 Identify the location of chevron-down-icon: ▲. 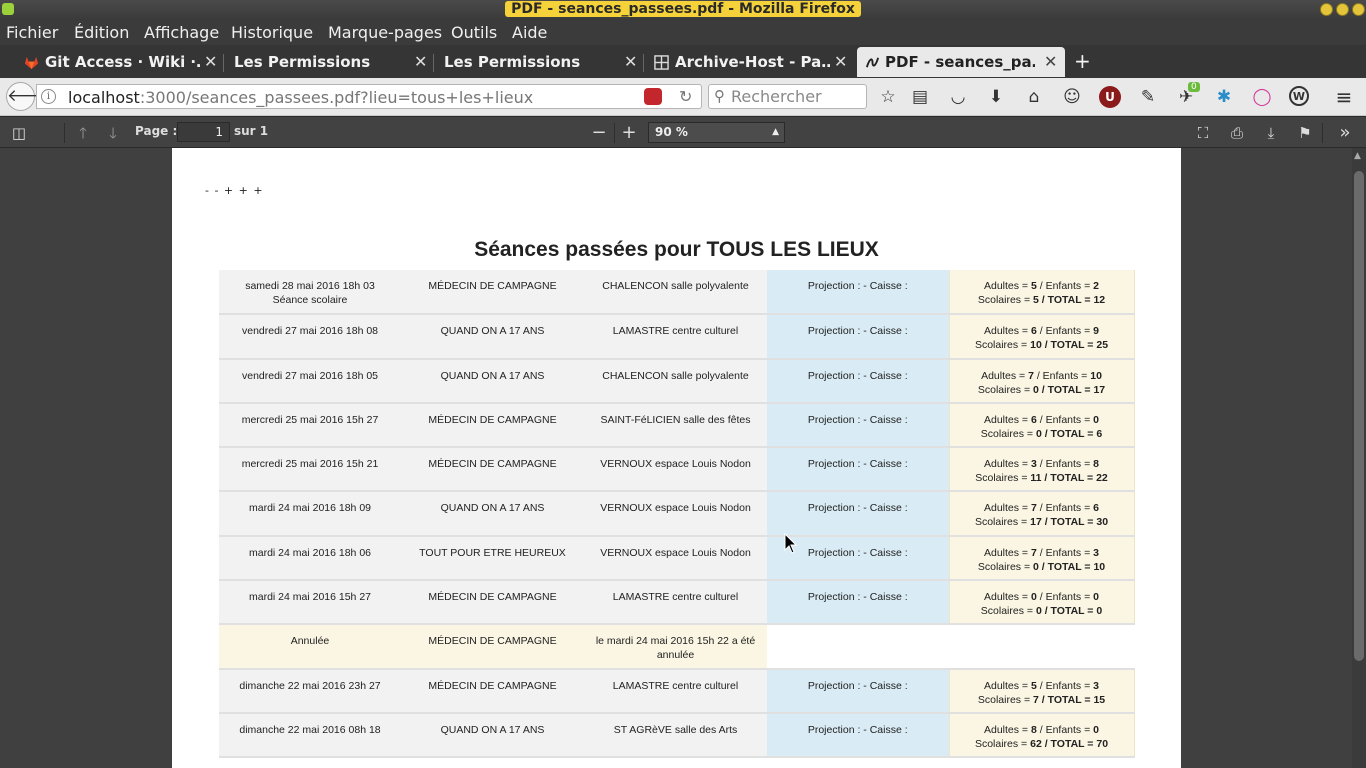
(775, 132).